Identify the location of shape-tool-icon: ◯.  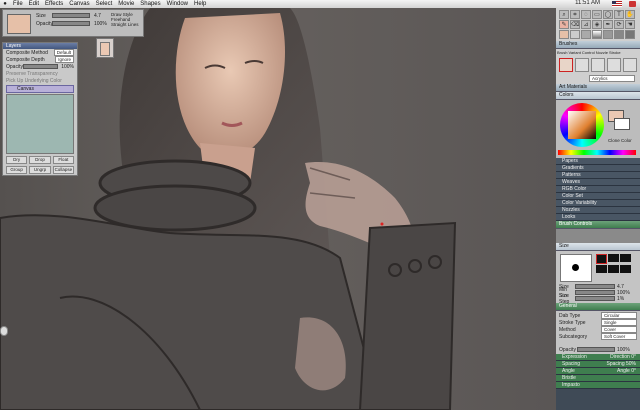
(608, 14).